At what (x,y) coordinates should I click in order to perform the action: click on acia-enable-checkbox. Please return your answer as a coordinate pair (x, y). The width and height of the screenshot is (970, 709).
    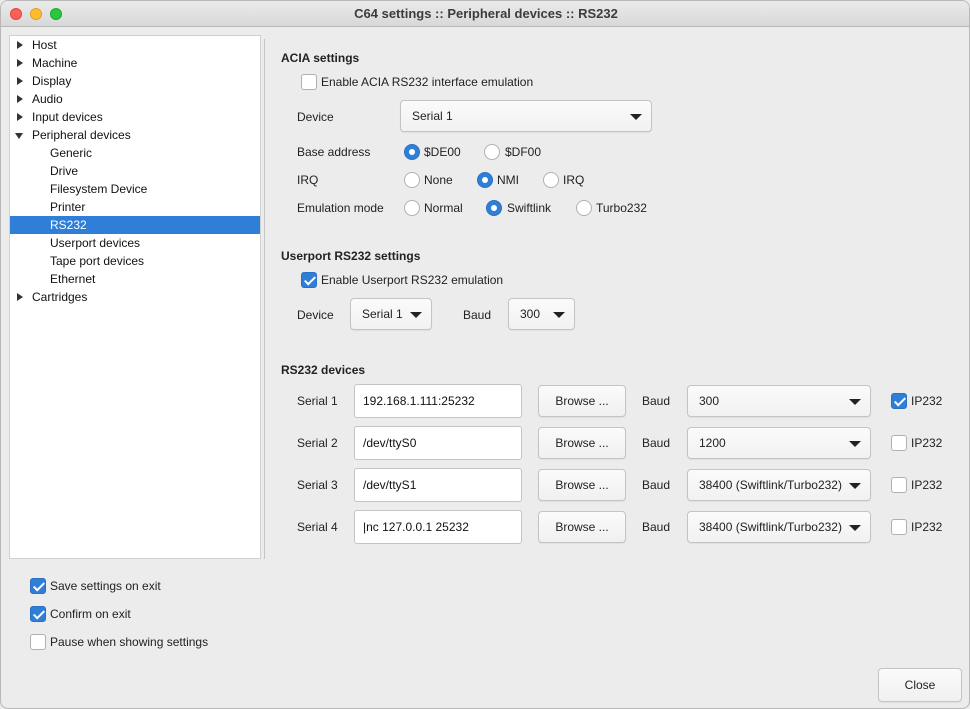
    Looking at the image, I should click on (309, 82).